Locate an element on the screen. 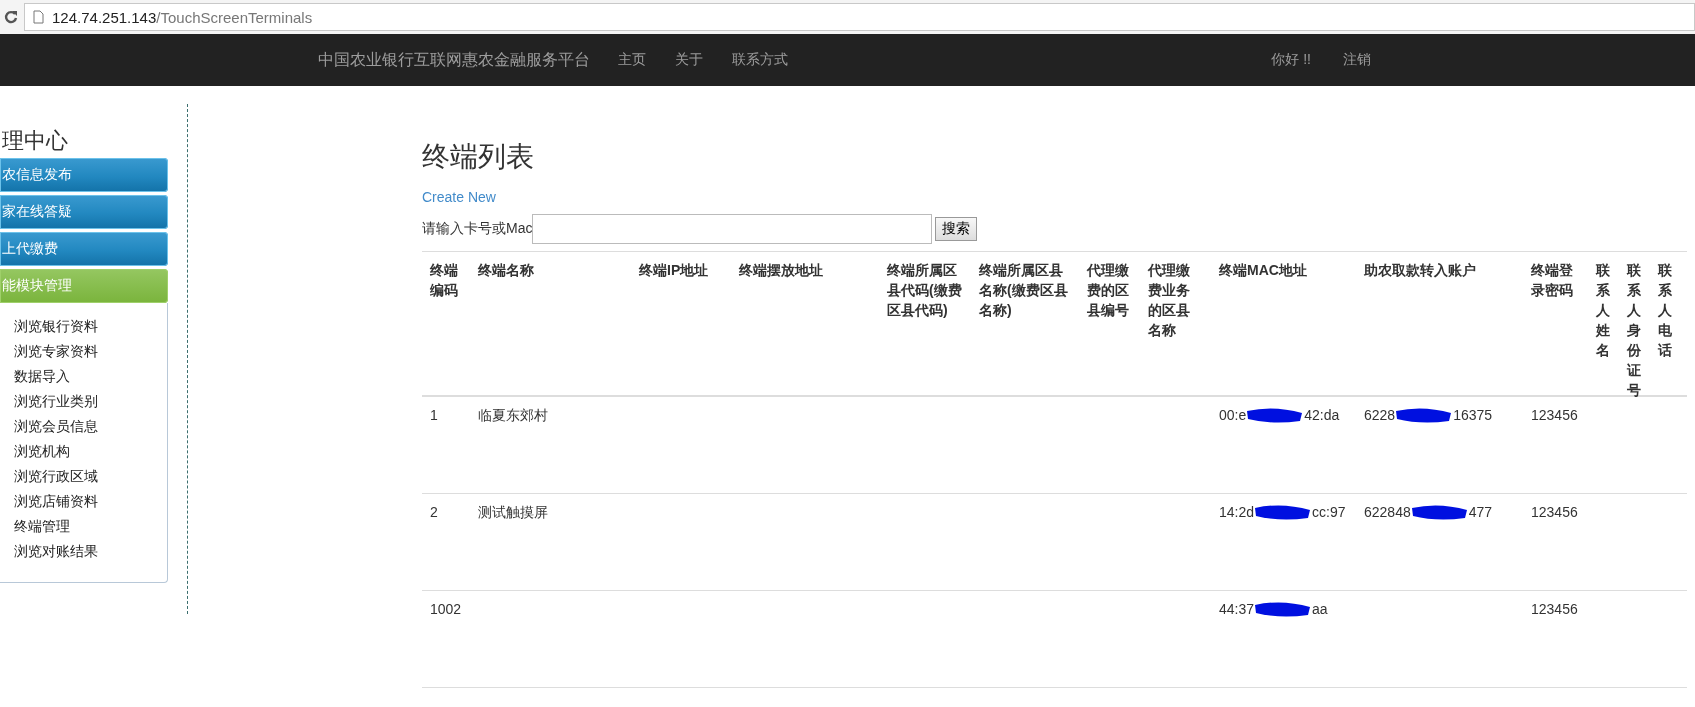  sidebar-section: 家在线答疑 is located at coordinates (84, 212).